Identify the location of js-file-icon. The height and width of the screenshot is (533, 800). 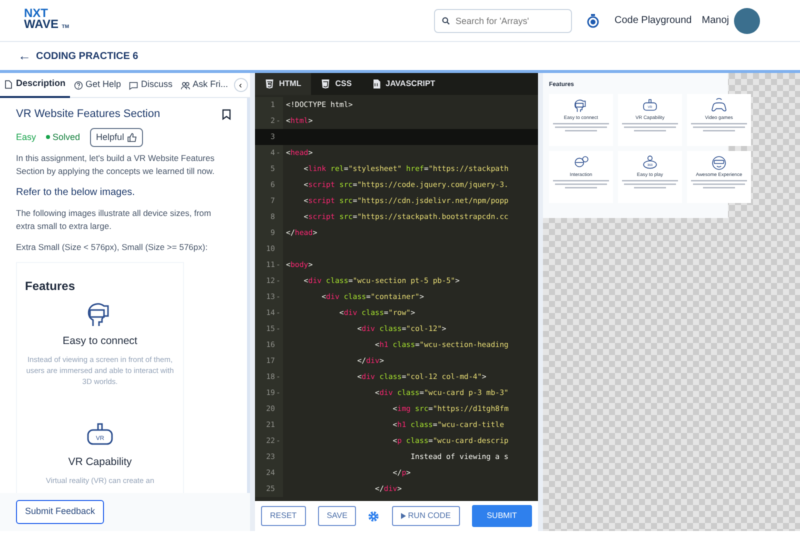
(376, 84).